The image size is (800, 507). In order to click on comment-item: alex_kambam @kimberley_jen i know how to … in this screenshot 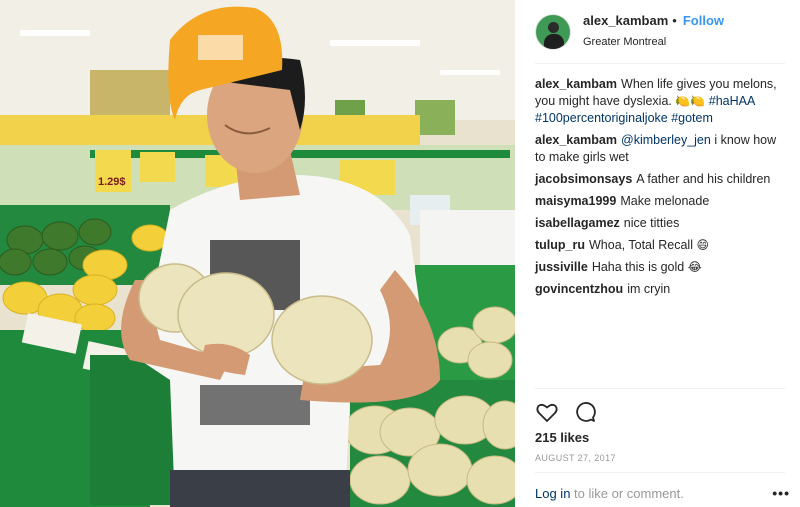, I will do `click(662, 149)`.